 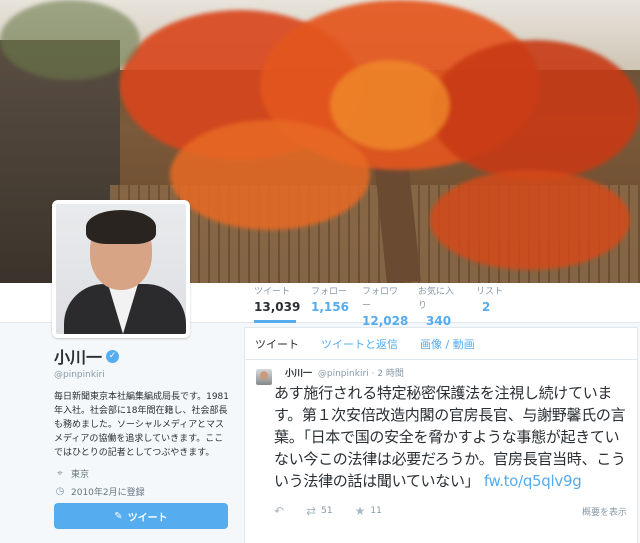 I want to click on stat-lists: リスト 2, so click(x=491, y=304).